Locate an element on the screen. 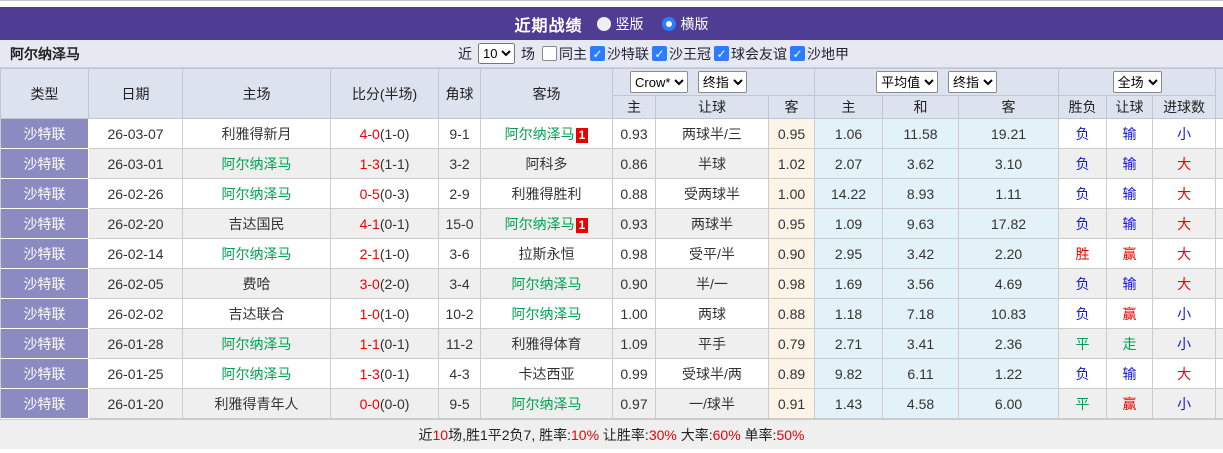 The height and width of the screenshot is (453, 1223). filter-league-club-friendly: ✓ 球会友谊 is located at coordinates (750, 54).